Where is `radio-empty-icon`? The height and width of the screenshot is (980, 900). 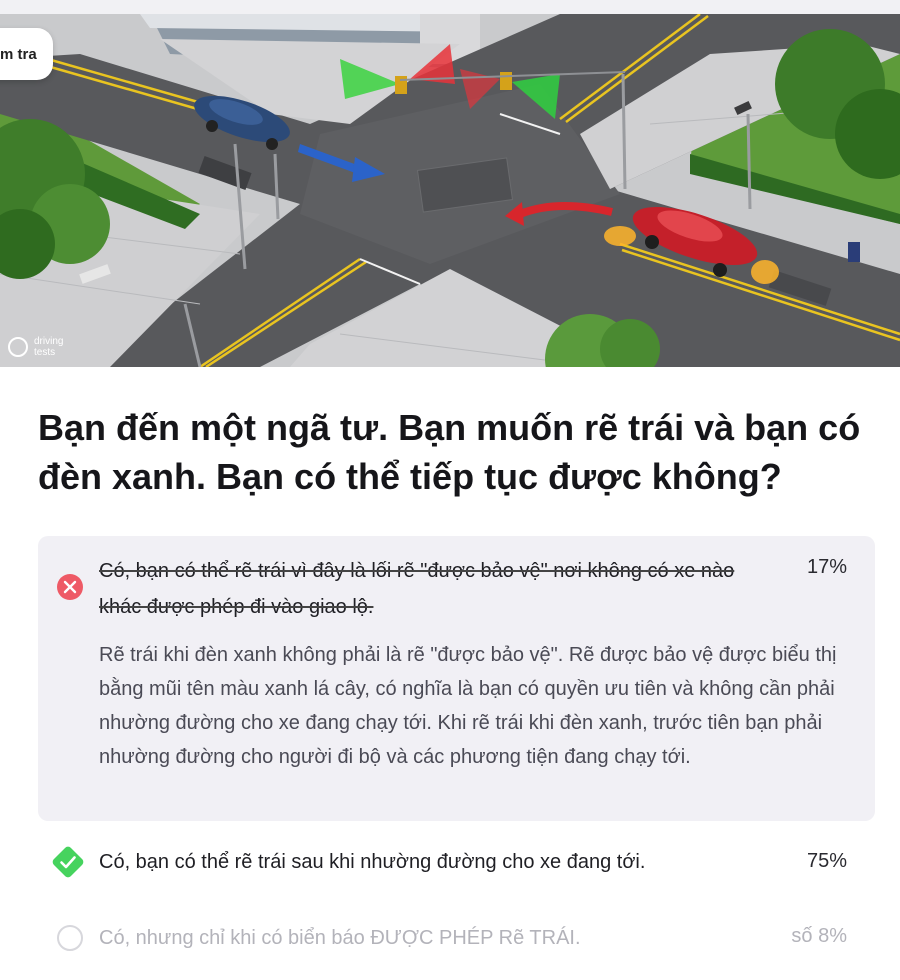 radio-empty-icon is located at coordinates (70, 938).